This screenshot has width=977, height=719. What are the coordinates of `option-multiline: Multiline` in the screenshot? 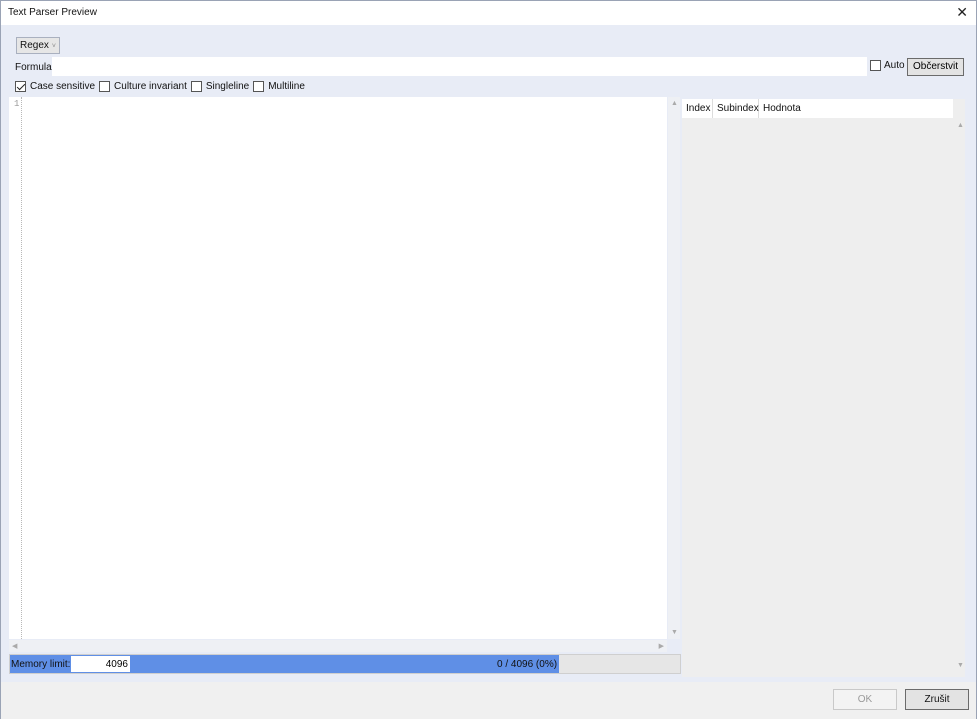 It's located at (279, 86).